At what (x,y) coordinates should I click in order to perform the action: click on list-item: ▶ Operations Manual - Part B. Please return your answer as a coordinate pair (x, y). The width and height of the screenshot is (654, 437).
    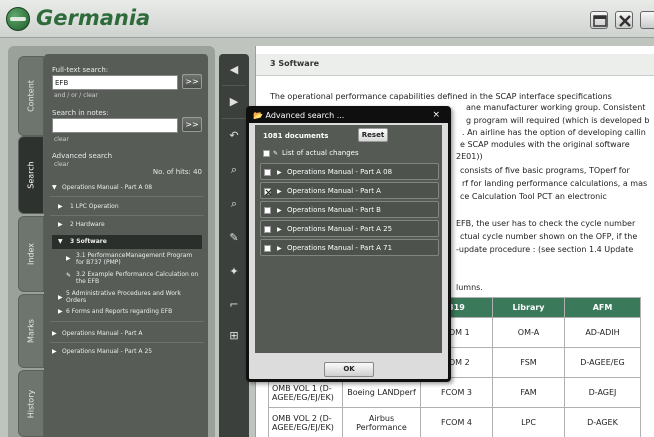
    Looking at the image, I should click on (349, 209).